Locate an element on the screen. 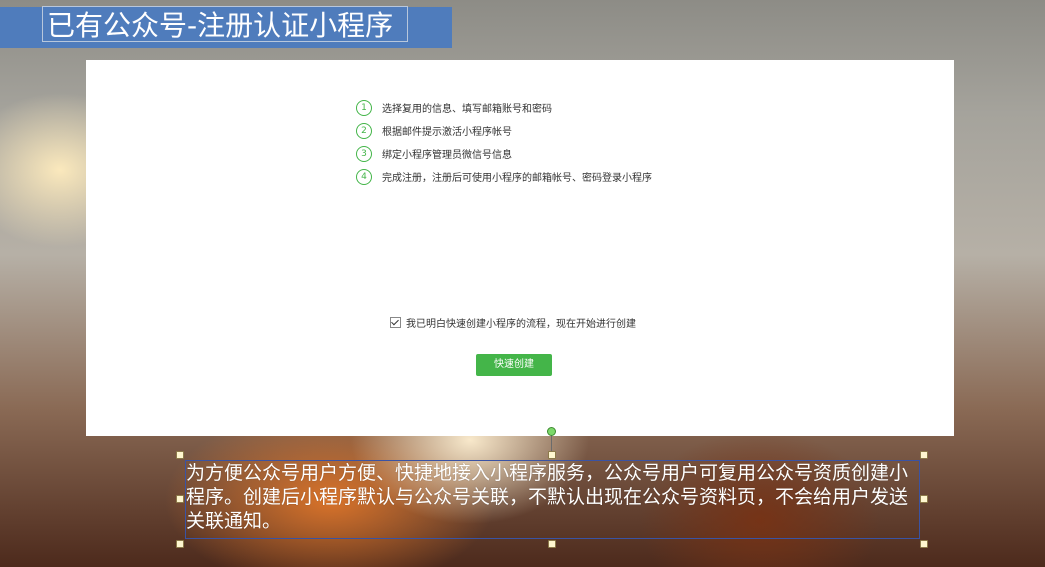  step-item: 1 选择复用的信息、填写邮箱账号和密码 is located at coordinates (566, 107).